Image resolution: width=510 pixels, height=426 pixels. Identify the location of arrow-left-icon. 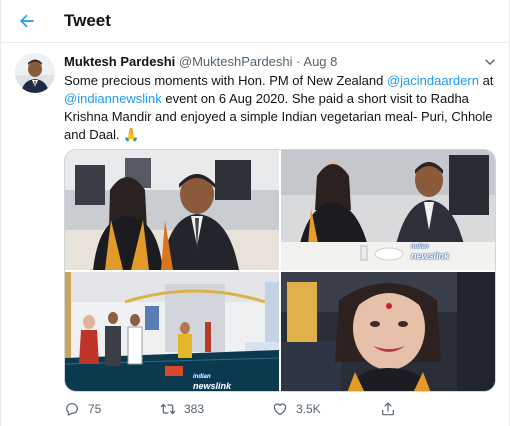
(27, 21).